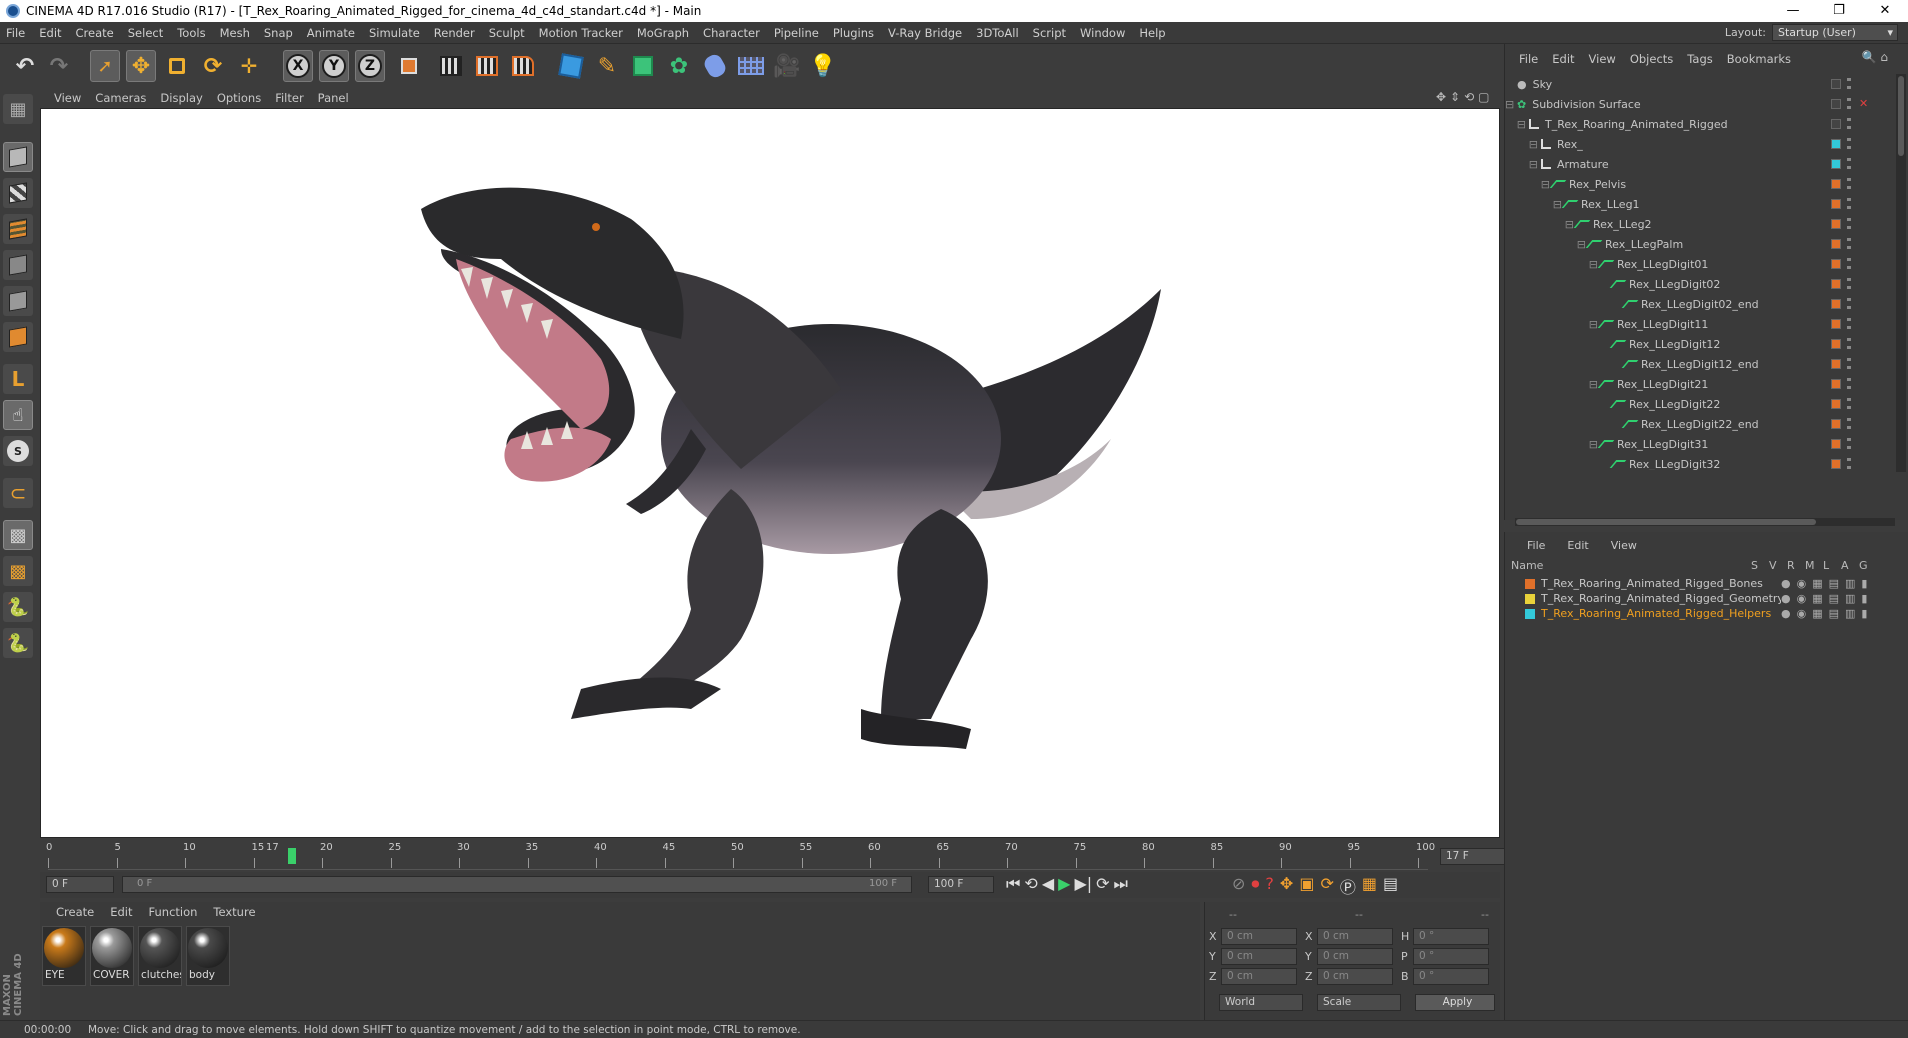 This screenshot has width=1908, height=1038. Describe the element at coordinates (1695, 124) in the screenshot. I see `object-row: ⊟ T_Rex_Roaring_Animated_Rigged` at that location.